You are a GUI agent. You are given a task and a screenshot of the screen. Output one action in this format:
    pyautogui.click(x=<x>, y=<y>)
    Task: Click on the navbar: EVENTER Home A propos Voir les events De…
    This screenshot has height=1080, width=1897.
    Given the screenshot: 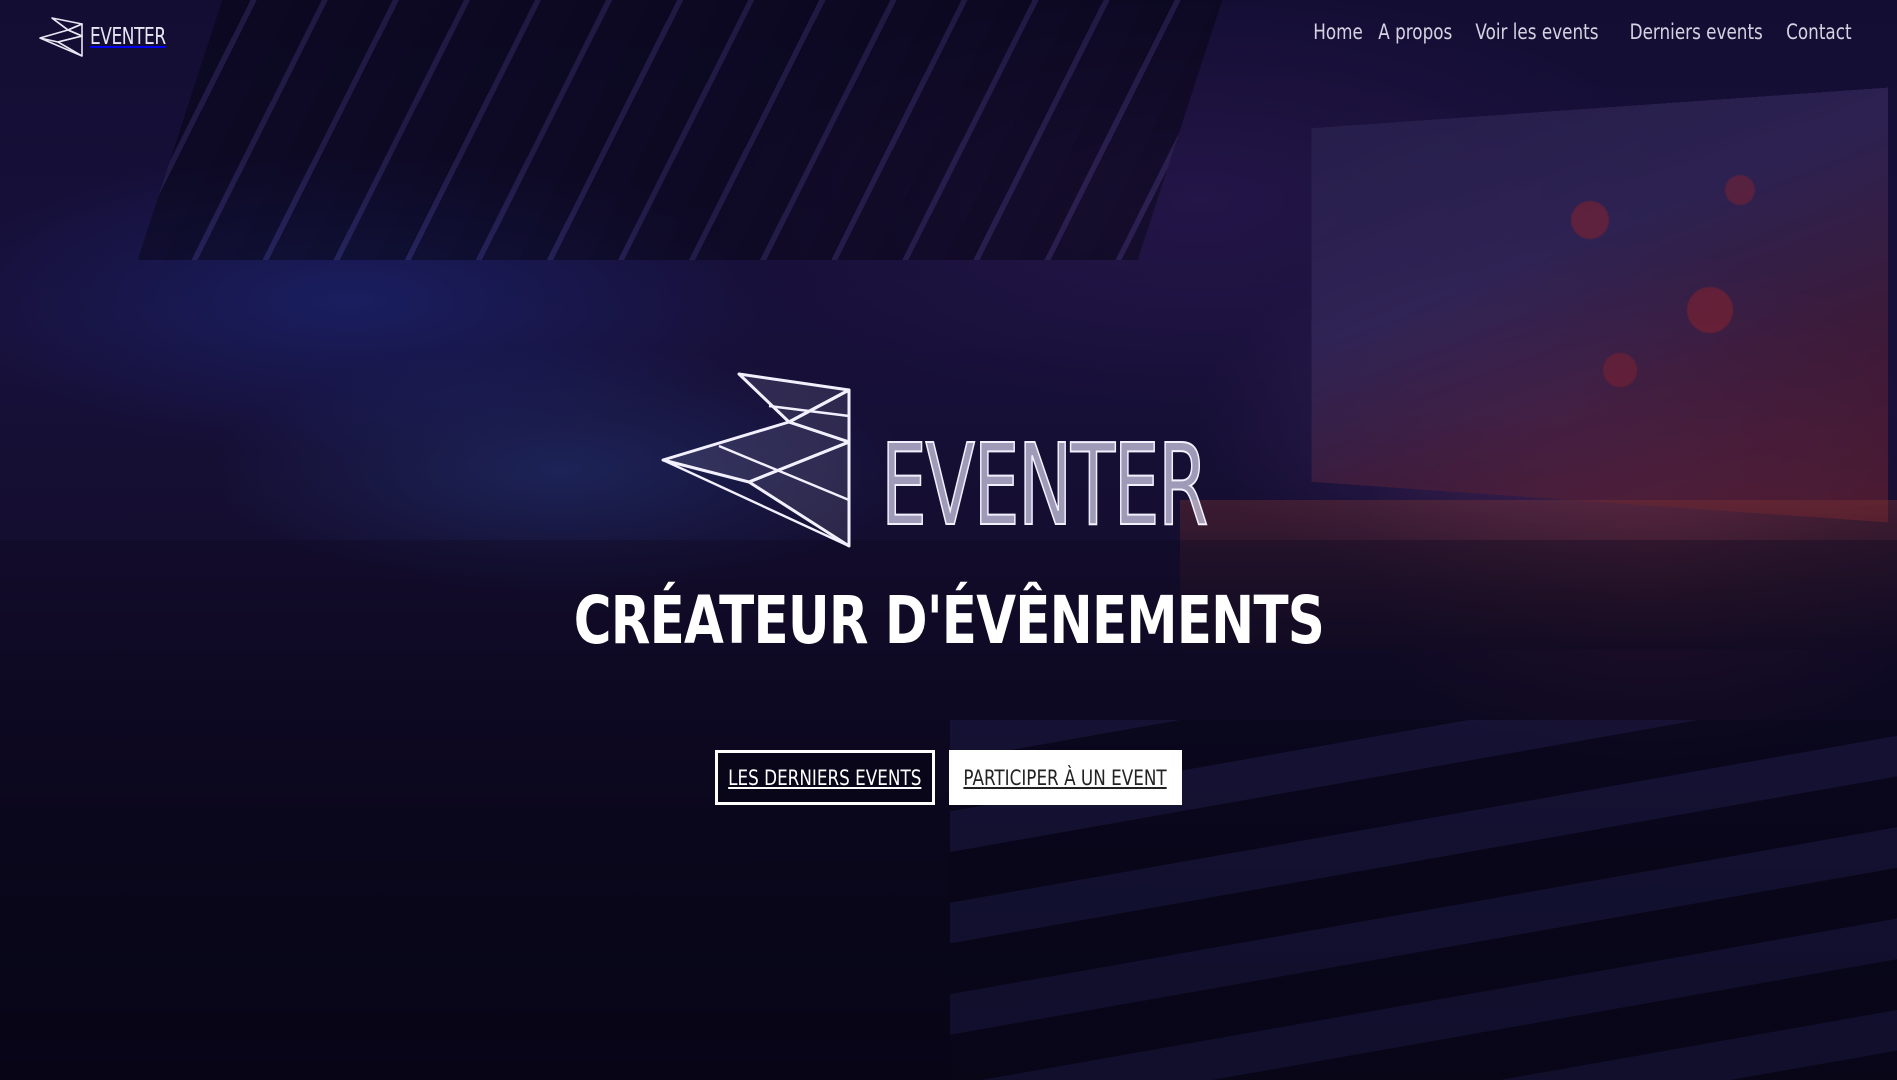 What is the action you would take?
    pyautogui.click(x=948, y=37)
    